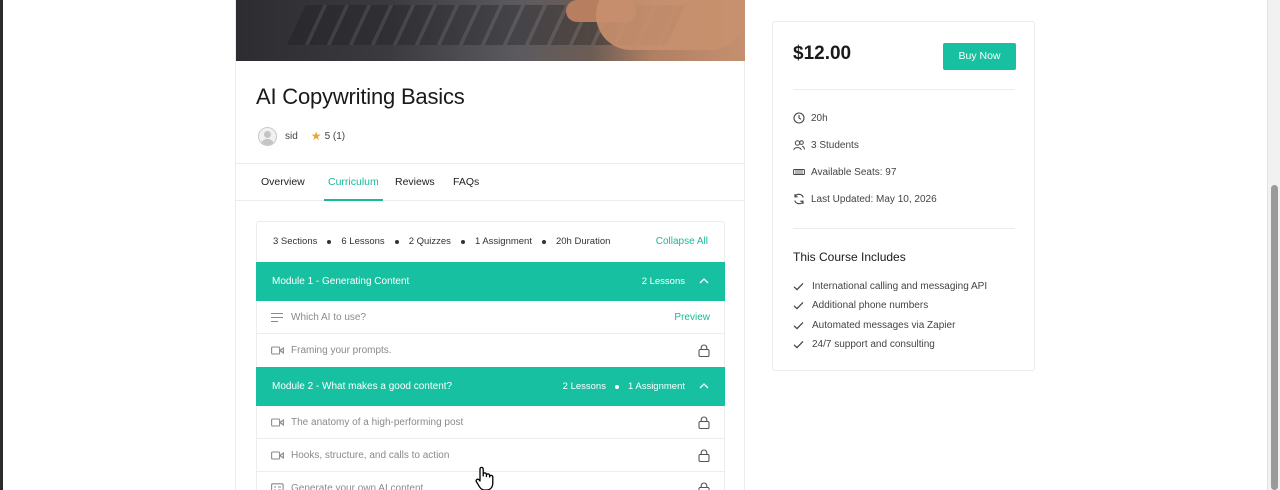 Image resolution: width=1280 pixels, height=490 pixels. I want to click on preview-link: Preview, so click(692, 317).